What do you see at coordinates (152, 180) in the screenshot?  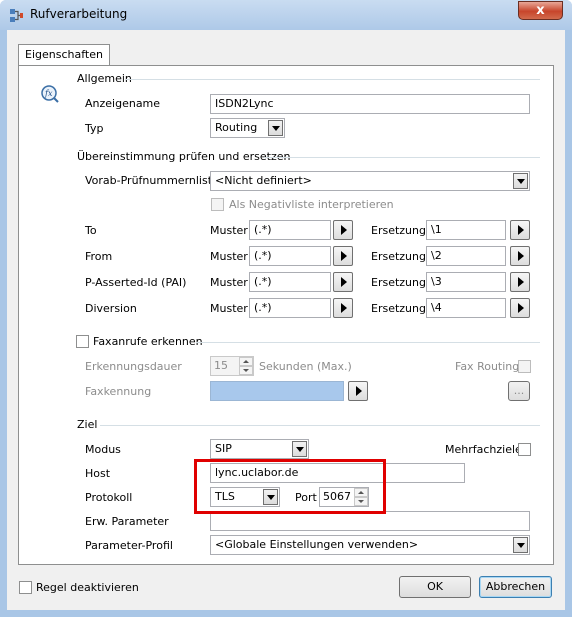 I see `vorab-label: Vorab-Prüfnummernliste` at bounding box center [152, 180].